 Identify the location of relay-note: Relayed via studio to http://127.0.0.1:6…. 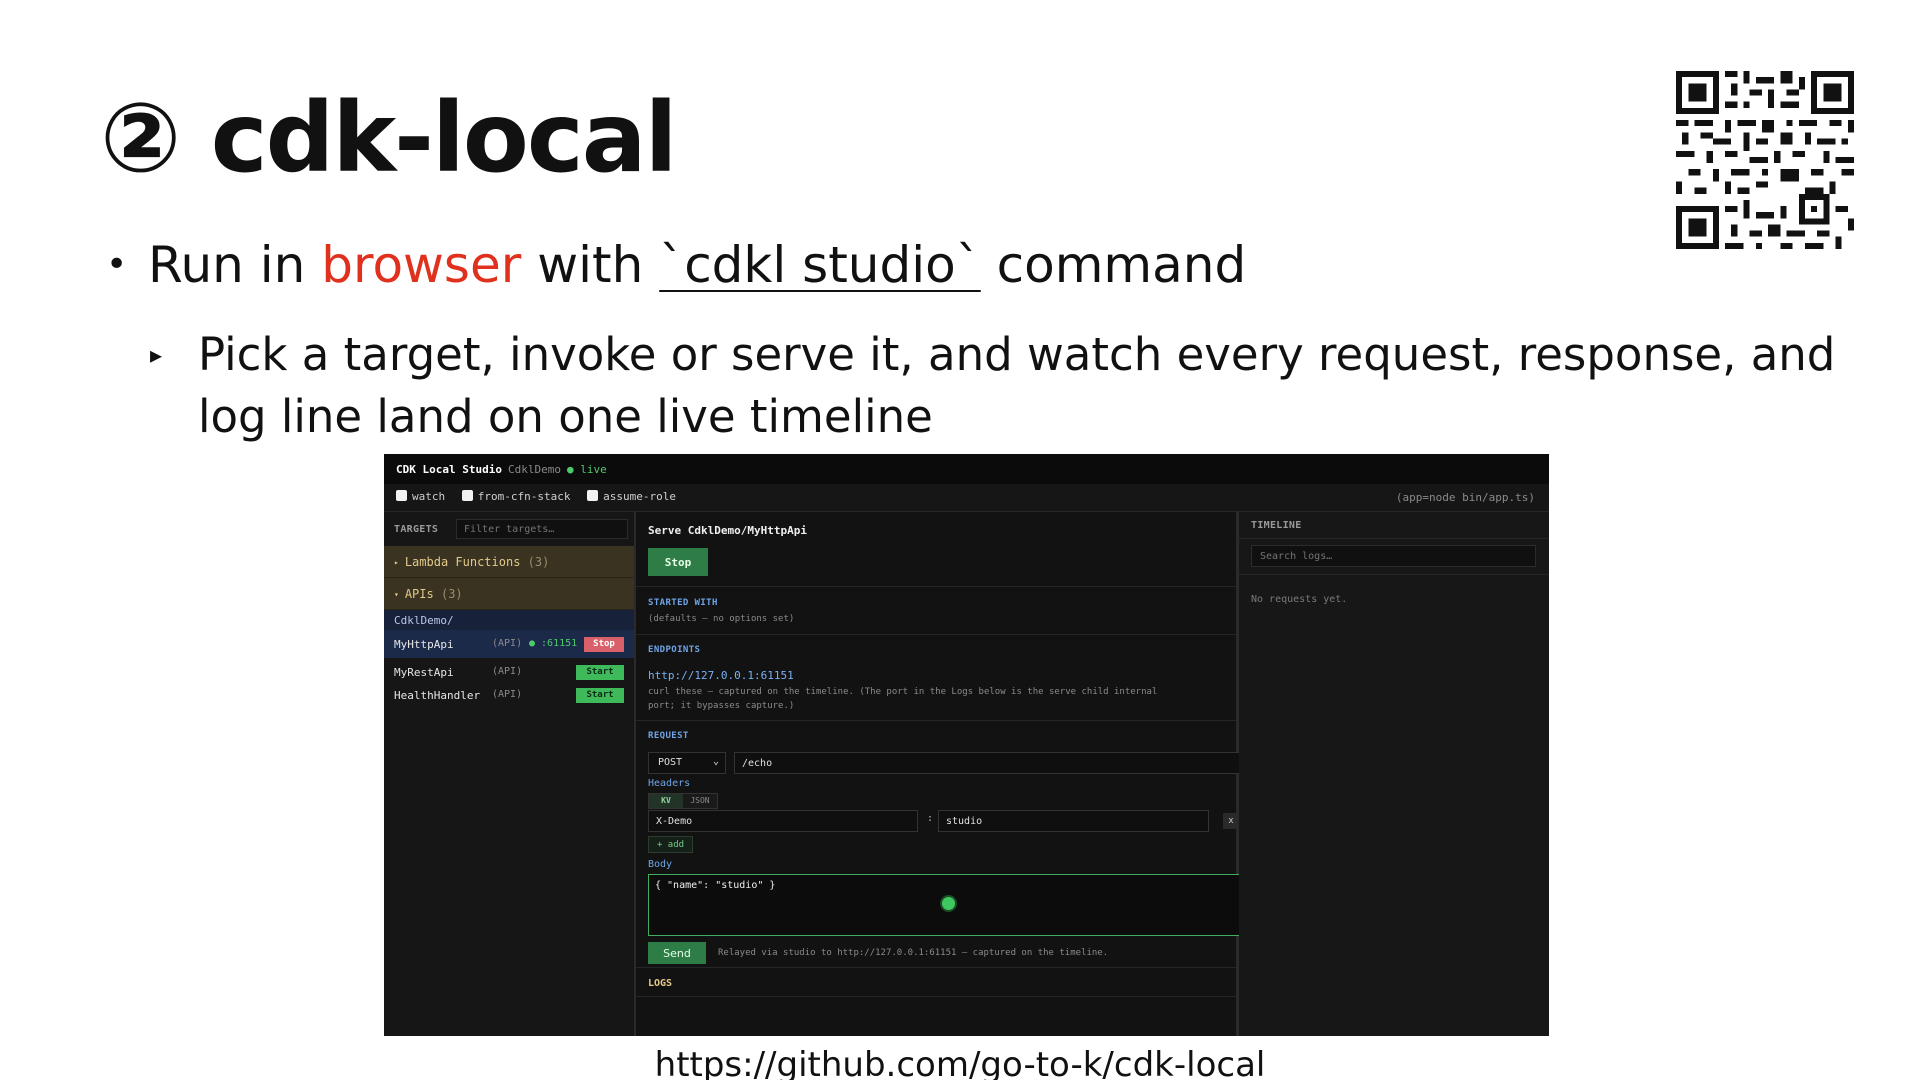
(913, 953).